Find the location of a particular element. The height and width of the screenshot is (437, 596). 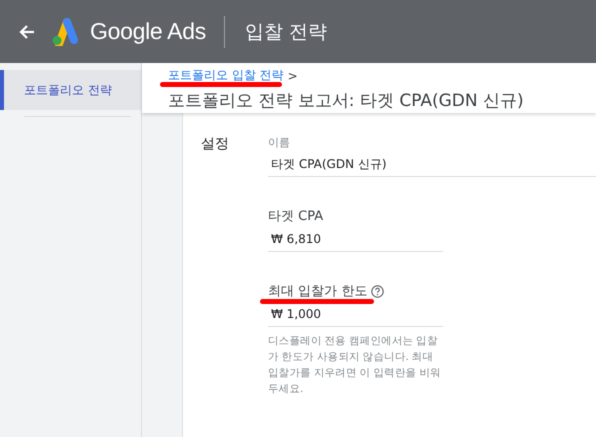

field-label: 최대 입찰가 한도 is located at coordinates (318, 291).